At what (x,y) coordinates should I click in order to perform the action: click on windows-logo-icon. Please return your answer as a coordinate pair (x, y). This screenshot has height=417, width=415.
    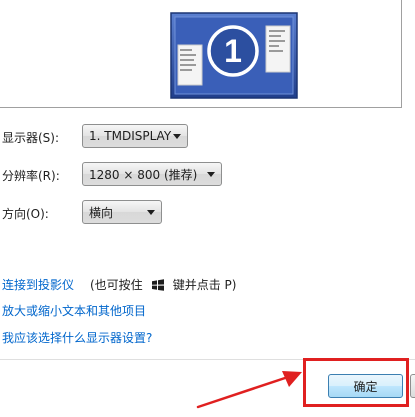
    Looking at the image, I should click on (157, 284).